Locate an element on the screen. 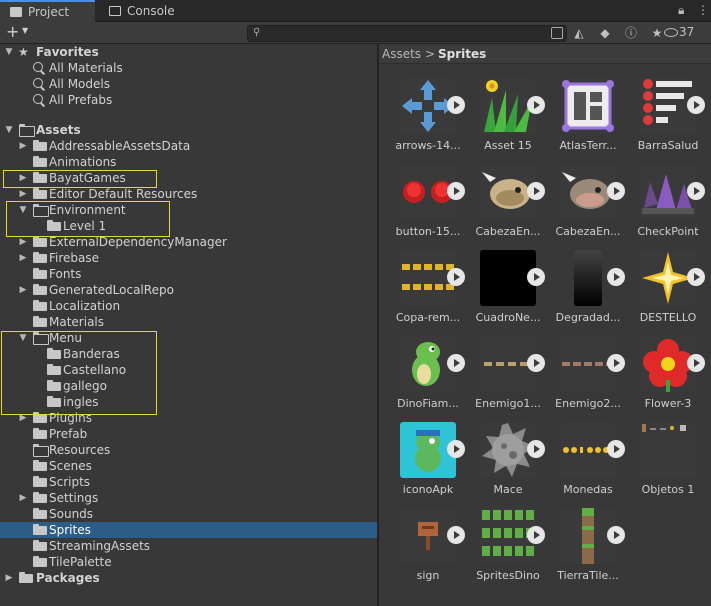 The width and height of the screenshot is (711, 606). tab-project: Project is located at coordinates (47, 11).